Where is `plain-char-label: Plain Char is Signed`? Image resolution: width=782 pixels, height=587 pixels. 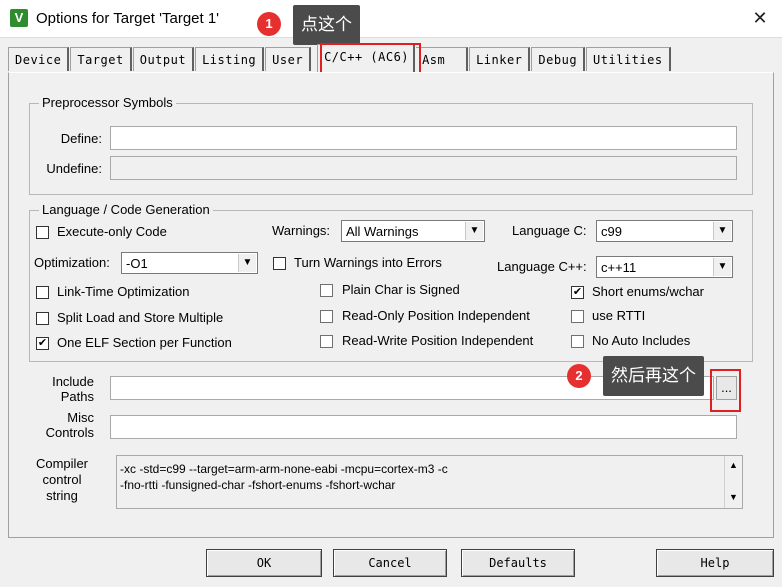 plain-char-label: Plain Char is Signed is located at coordinates (401, 289).